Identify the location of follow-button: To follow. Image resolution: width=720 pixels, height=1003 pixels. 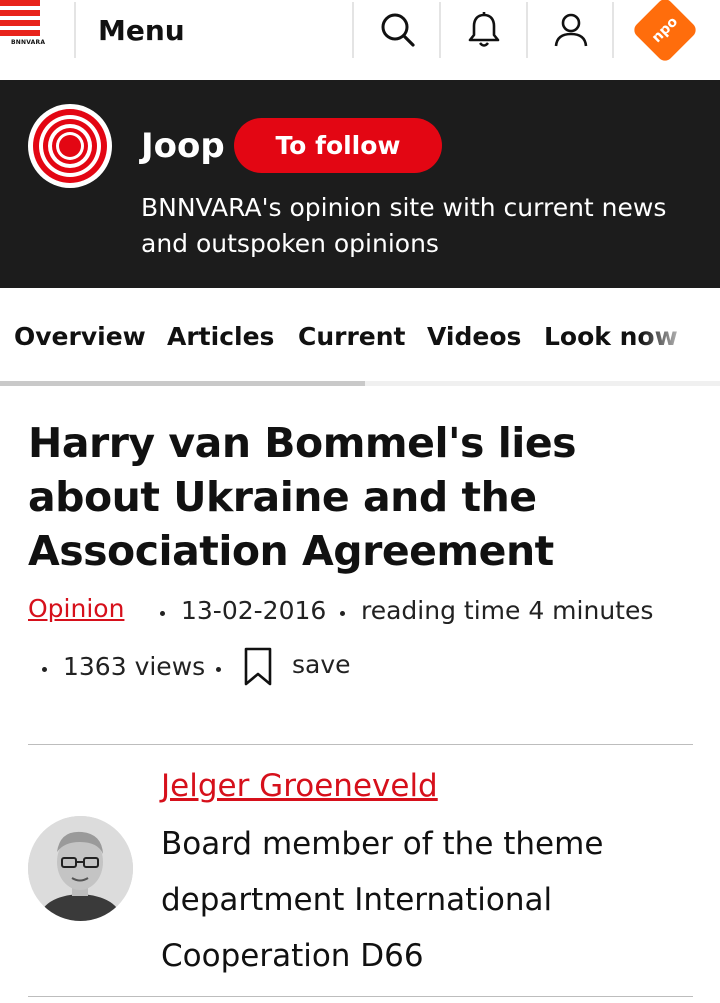
(338, 145).